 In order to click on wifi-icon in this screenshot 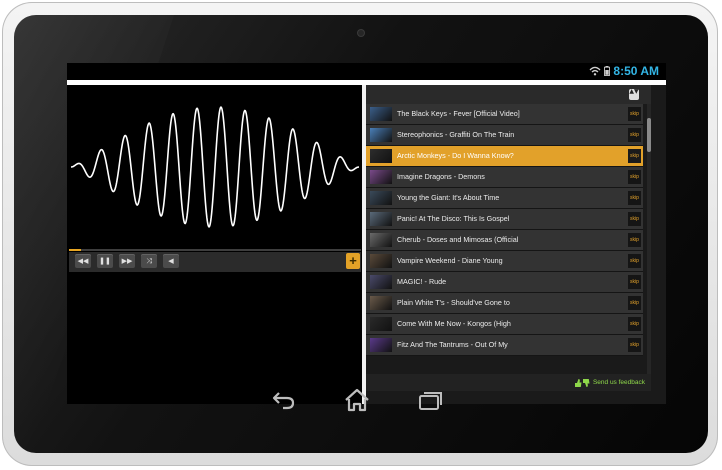, I will do `click(595, 71)`.